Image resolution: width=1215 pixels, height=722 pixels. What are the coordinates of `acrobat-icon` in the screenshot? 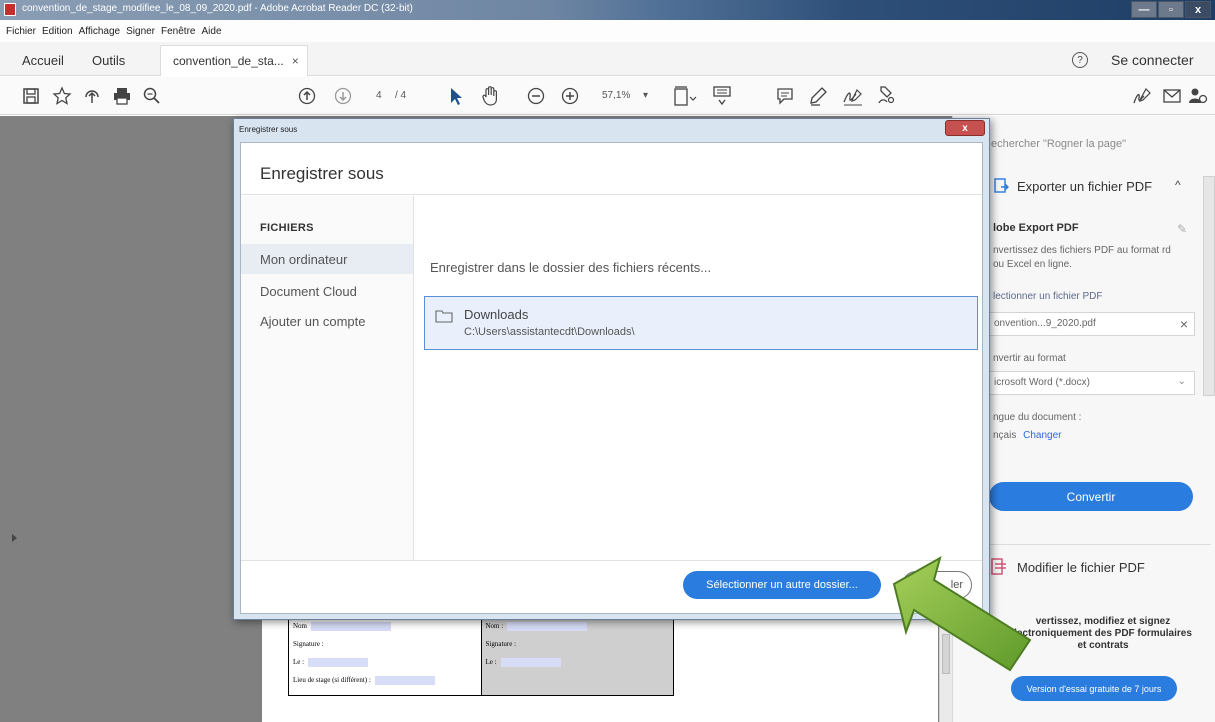 It's located at (10, 9).